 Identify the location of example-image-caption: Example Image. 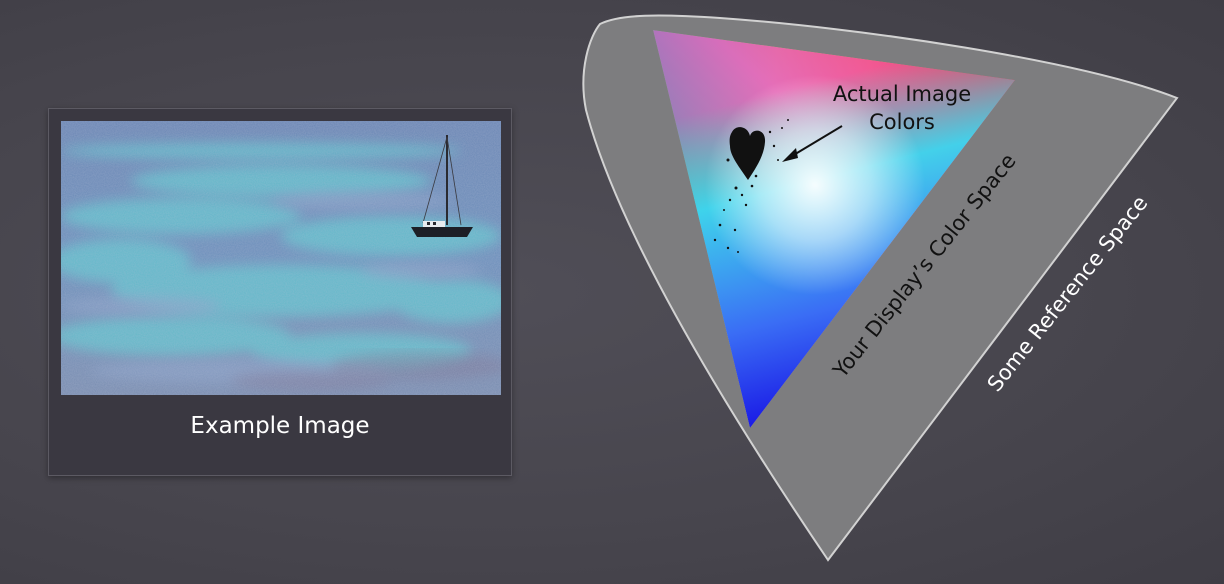
(280, 426).